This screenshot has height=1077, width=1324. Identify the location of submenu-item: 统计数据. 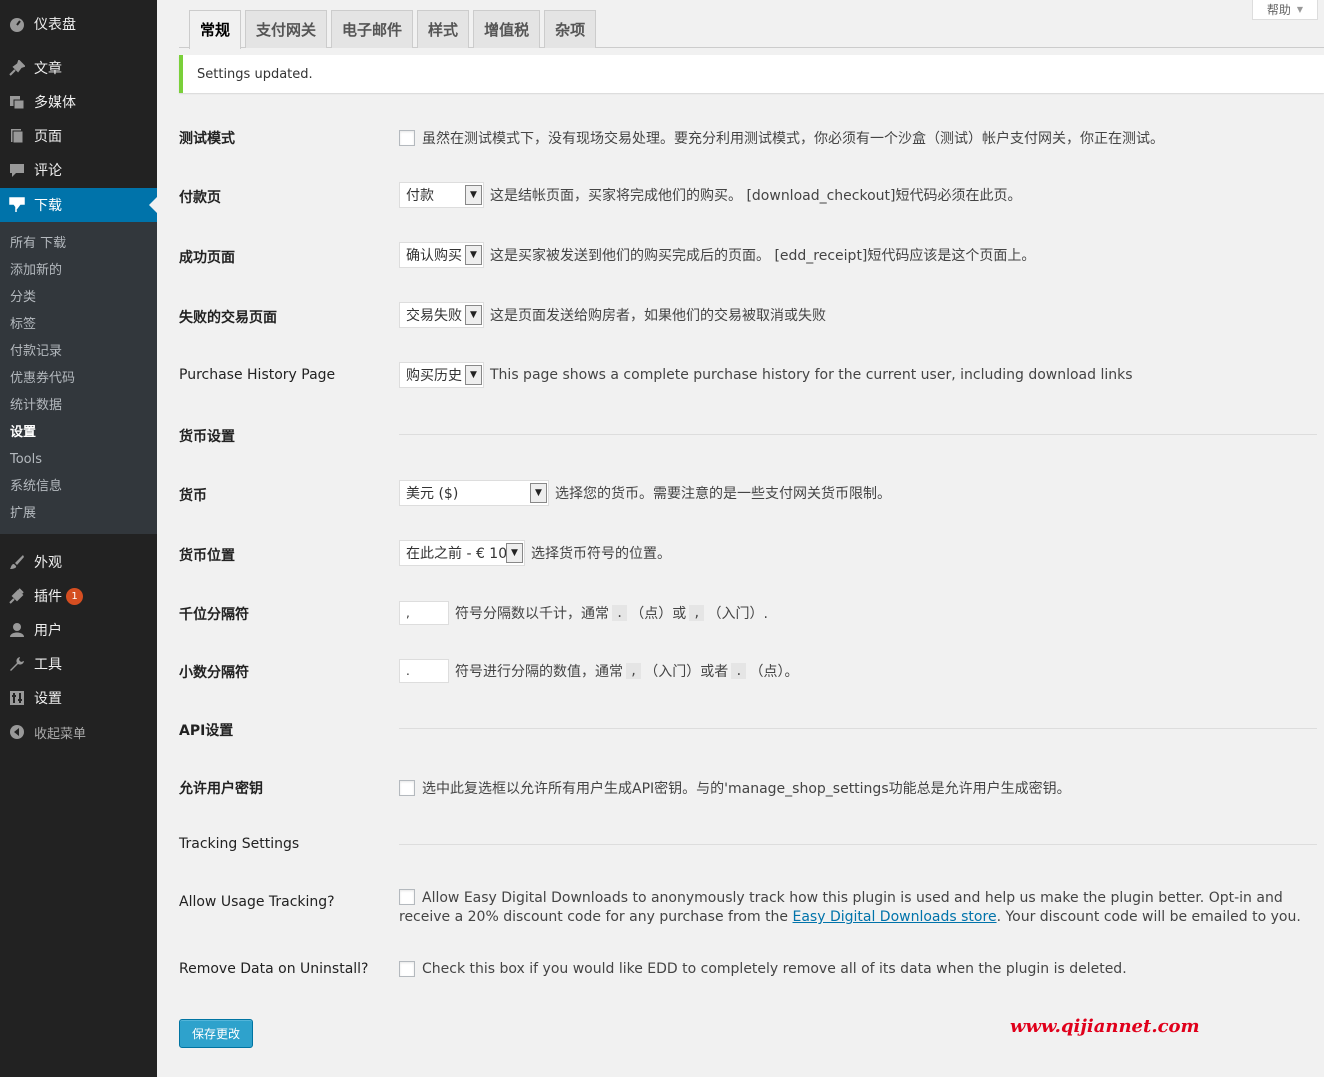
(78, 405).